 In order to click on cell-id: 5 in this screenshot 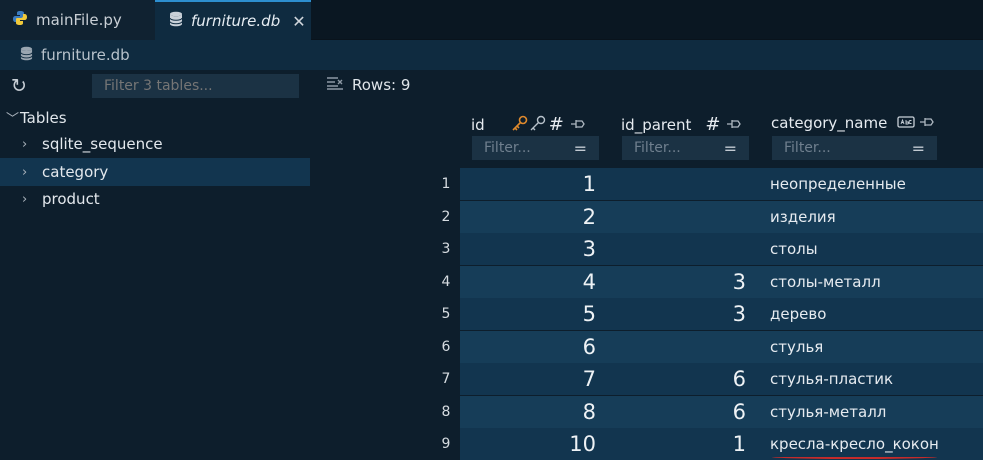, I will do `click(535, 314)`.